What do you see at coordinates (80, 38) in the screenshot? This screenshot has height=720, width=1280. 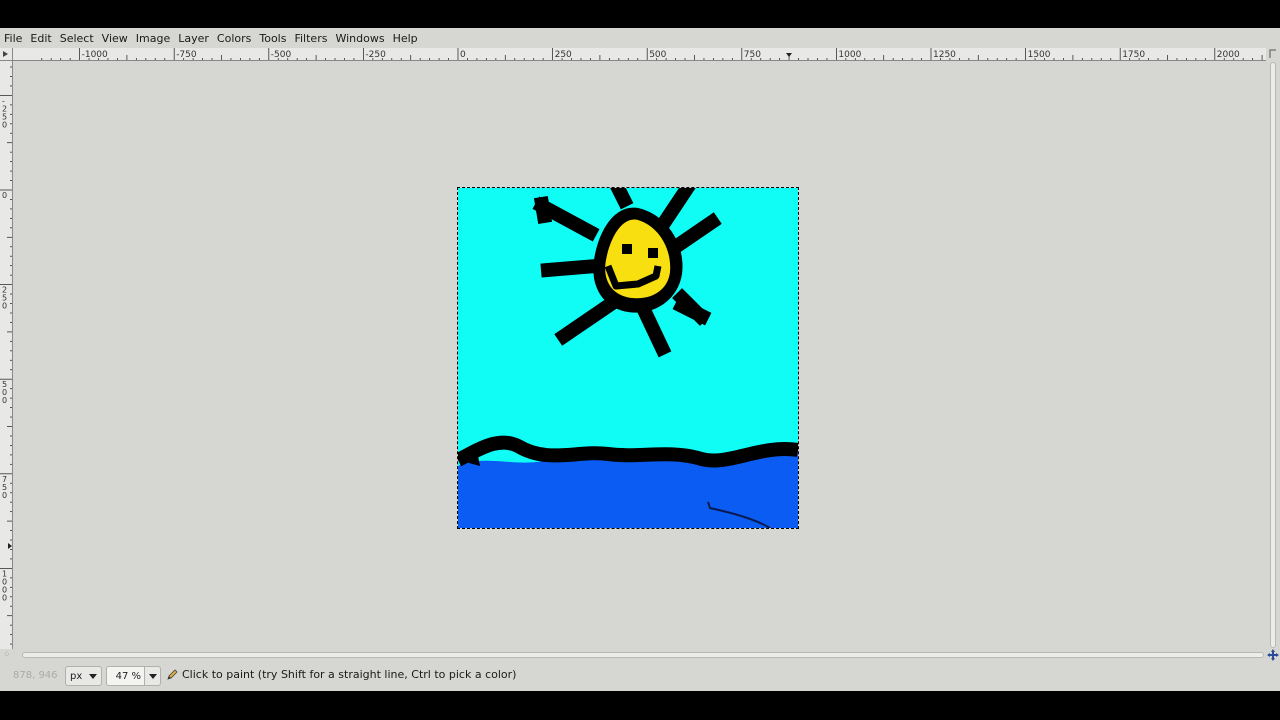 I see `menu-select: Select` at bounding box center [80, 38].